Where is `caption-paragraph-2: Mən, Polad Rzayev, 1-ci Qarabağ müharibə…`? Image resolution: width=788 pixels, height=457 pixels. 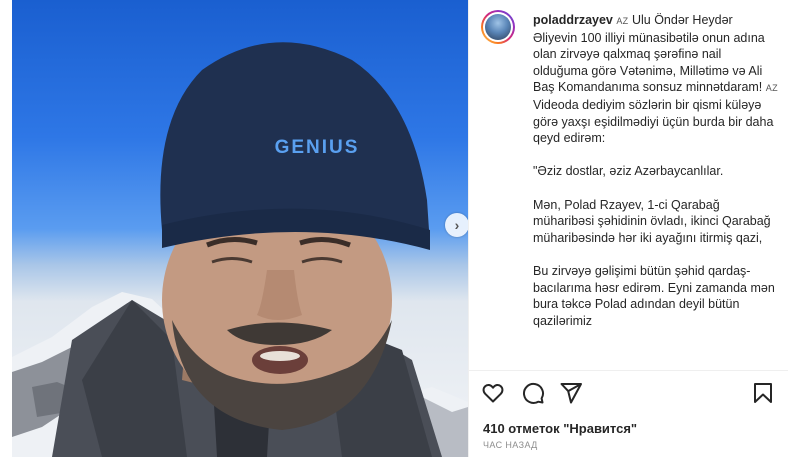 caption-paragraph-2: Mən, Polad Rzayev, 1-ci Qarabağ müharibə… is located at coordinates (652, 221).